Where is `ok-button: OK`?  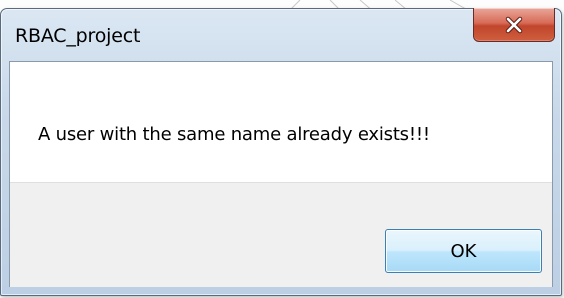
ok-button: OK is located at coordinates (463, 251).